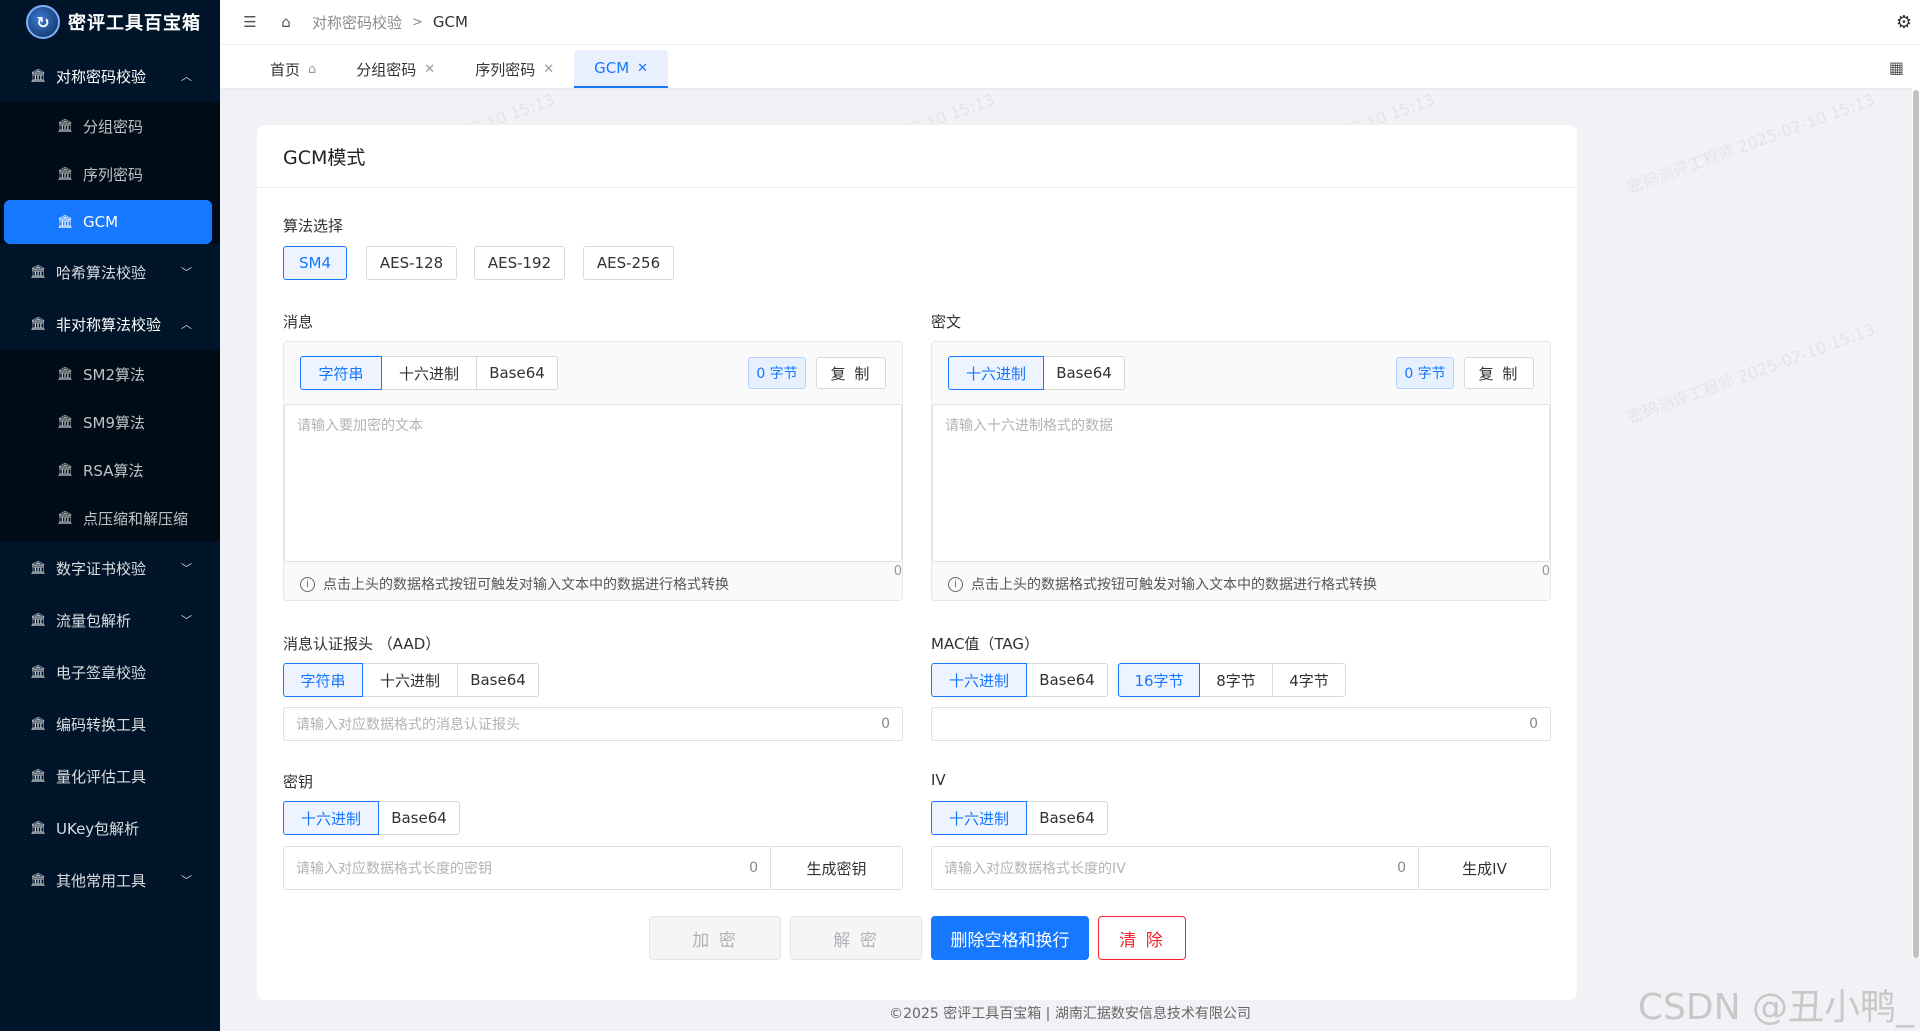 Image resolution: width=1920 pixels, height=1031 pixels. I want to click on cipher-label: 密文, so click(946, 322).